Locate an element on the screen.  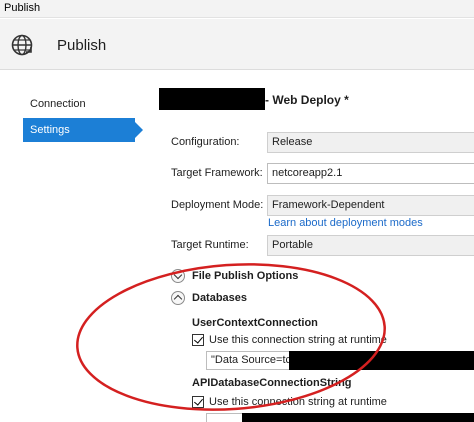
deployment-mode-label: Deployment Mode: is located at coordinates (217, 205).